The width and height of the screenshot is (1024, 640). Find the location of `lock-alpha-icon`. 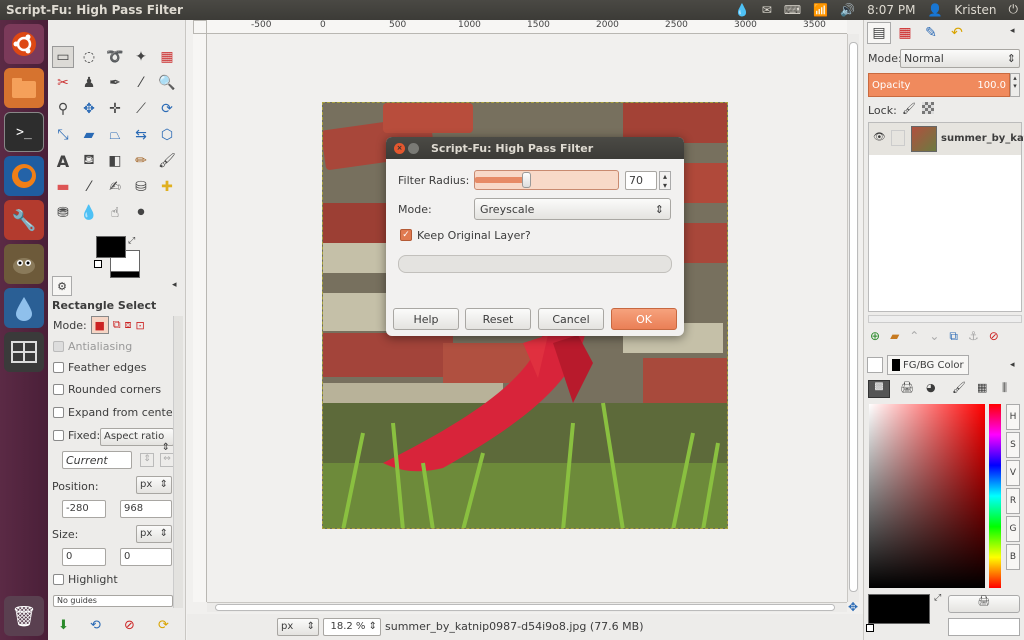

lock-alpha-icon is located at coordinates (928, 108).